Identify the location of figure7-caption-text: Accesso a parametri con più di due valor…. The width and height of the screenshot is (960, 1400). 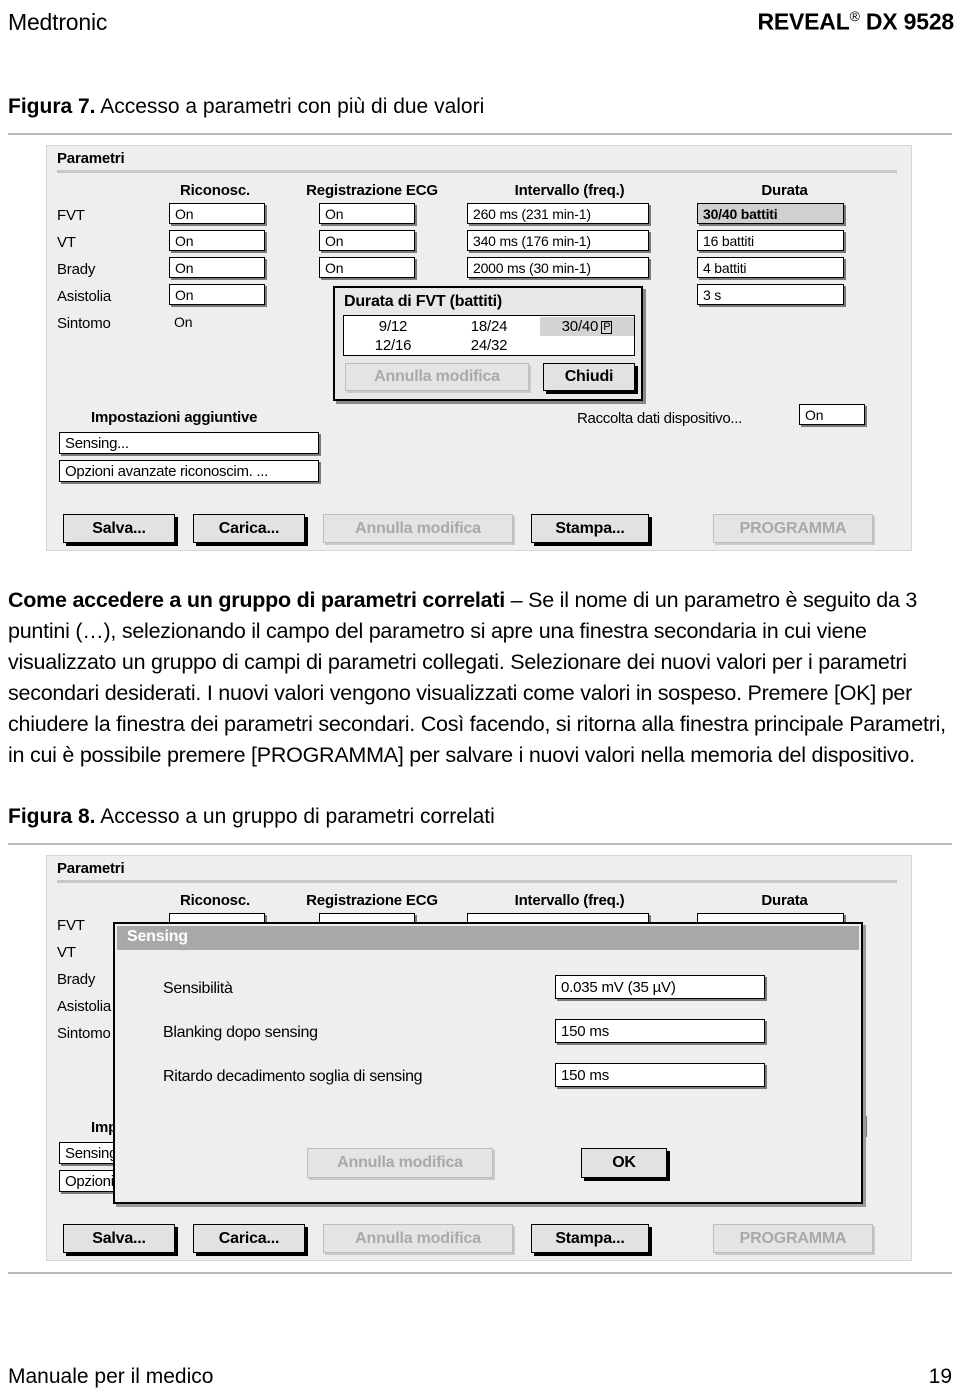
(292, 106).